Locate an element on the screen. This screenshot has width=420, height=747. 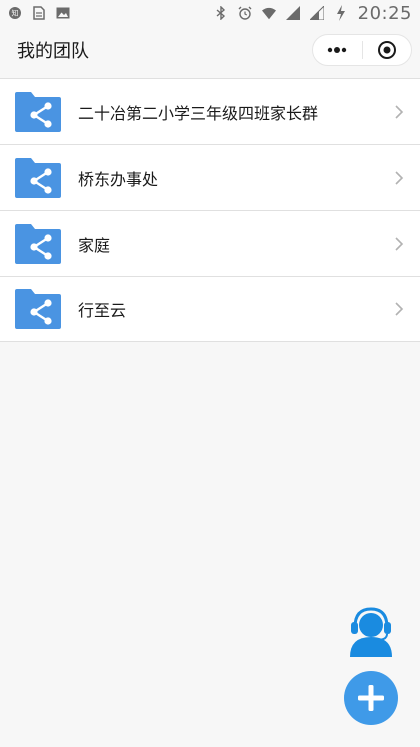
status-notifications: 知 is located at coordinates (39, 13).